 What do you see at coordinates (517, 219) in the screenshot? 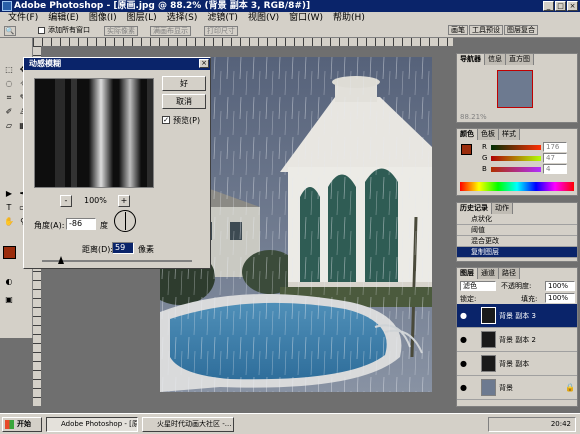
I see `history-item: 点状化` at bounding box center [517, 219].